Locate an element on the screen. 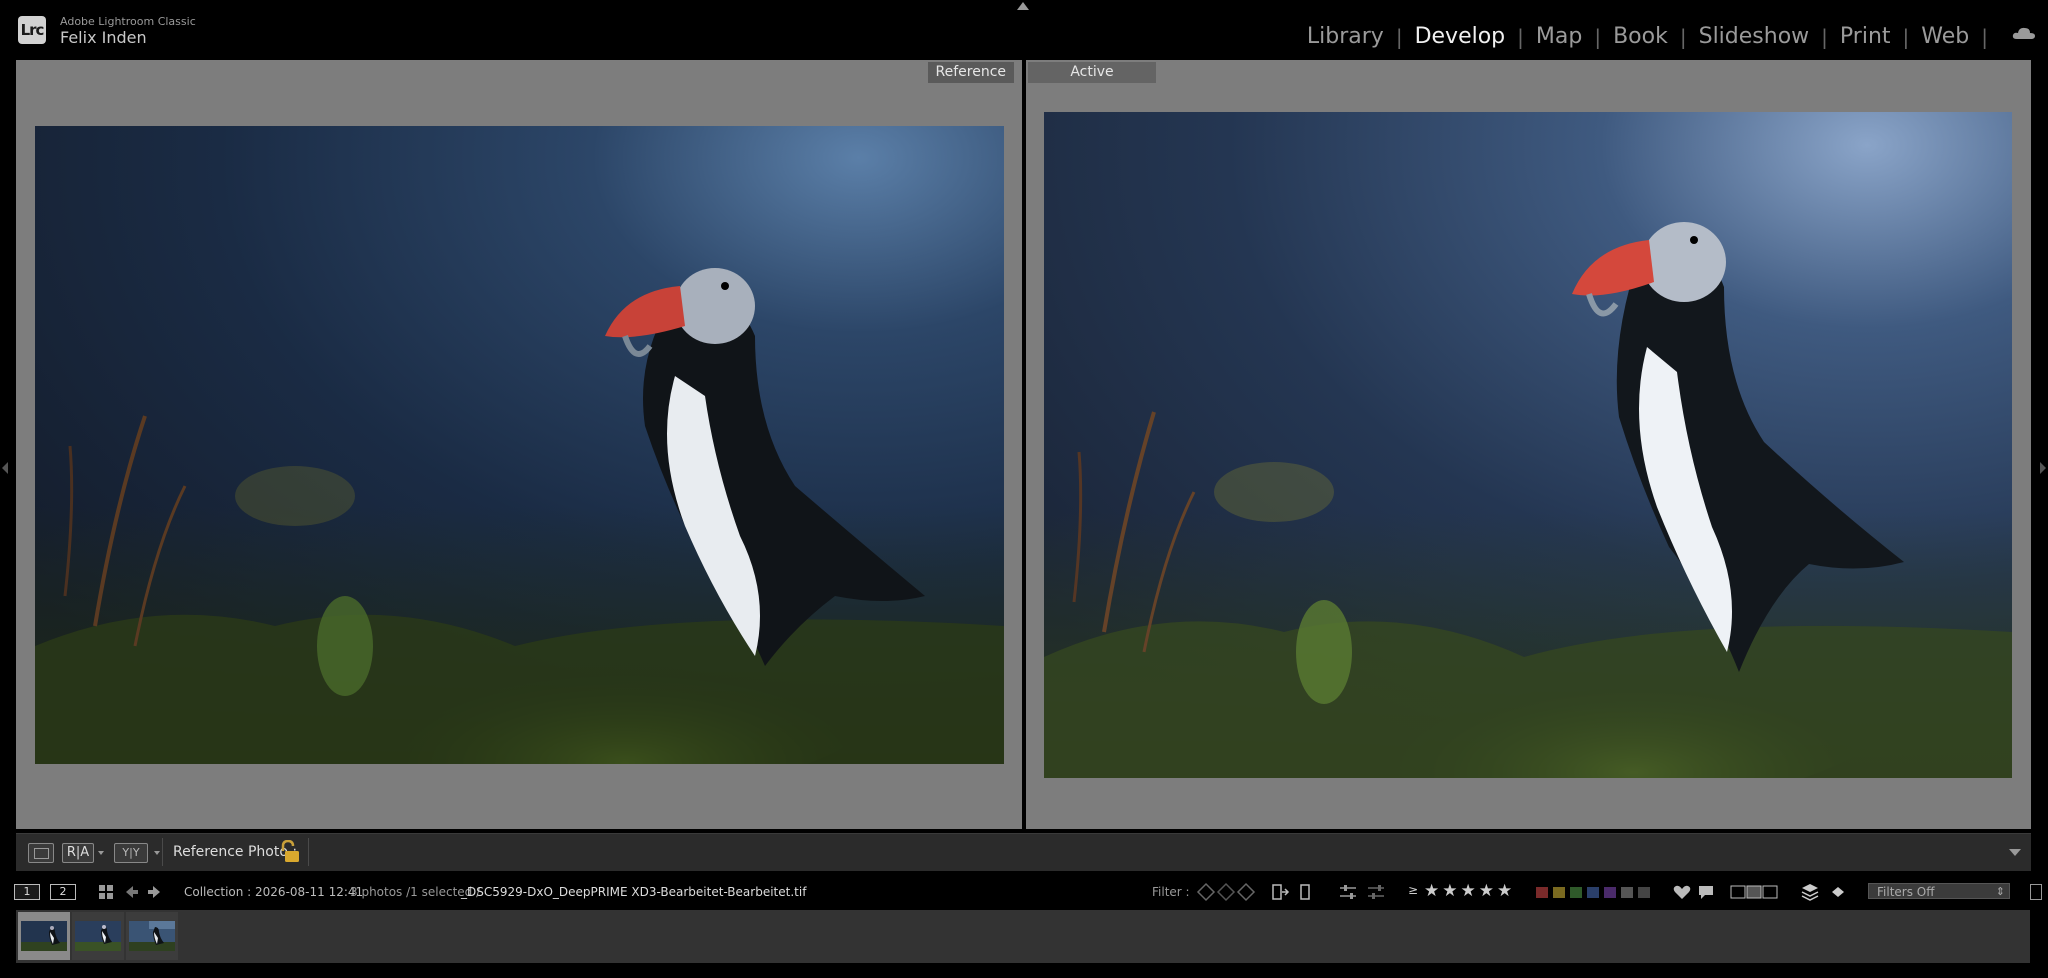 This screenshot has height=978, width=2048. diamond-icon is located at coordinates (1838, 892).